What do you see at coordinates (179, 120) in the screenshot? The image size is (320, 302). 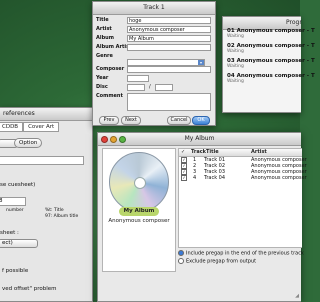 I see `cancel-button: Cancel` at bounding box center [179, 120].